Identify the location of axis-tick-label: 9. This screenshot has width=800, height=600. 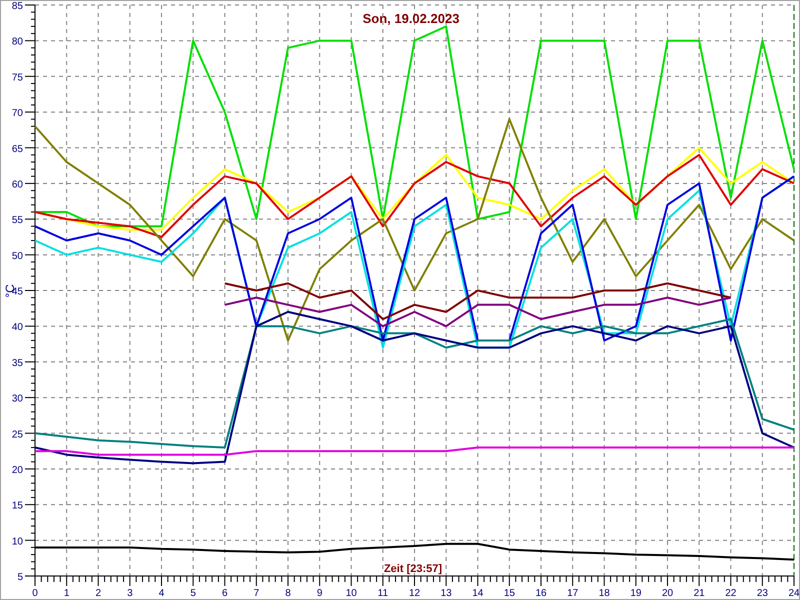
(319, 593).